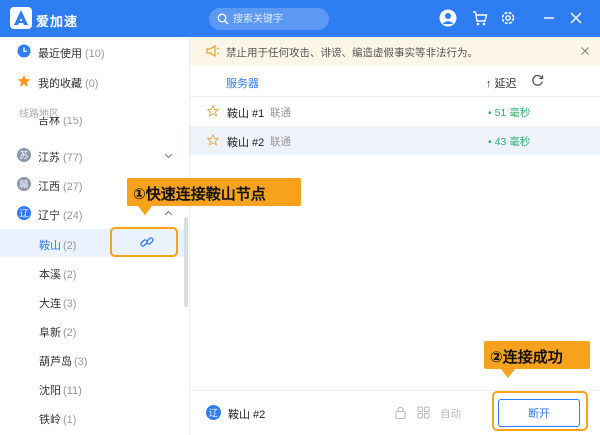 The height and width of the screenshot is (435, 600). What do you see at coordinates (94, 155) in the screenshot?
I see `sidebar-region-jiangsu: 苏 江苏 (77)` at bounding box center [94, 155].